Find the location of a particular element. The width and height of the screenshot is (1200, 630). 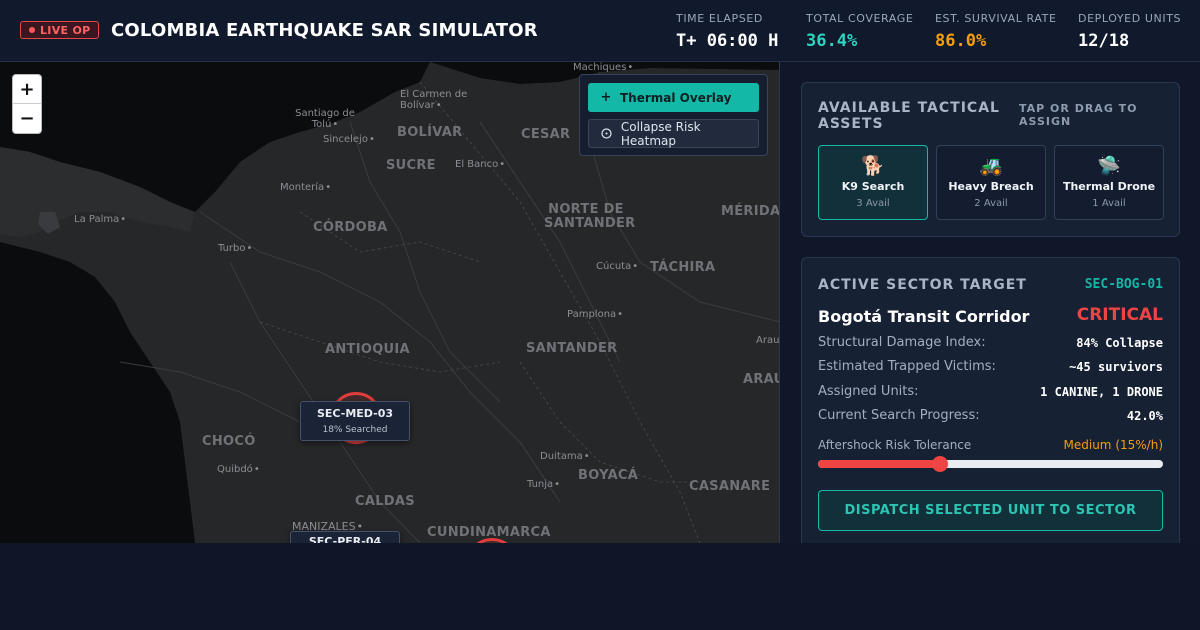

zoom-in-button: + is located at coordinates (27, 89).